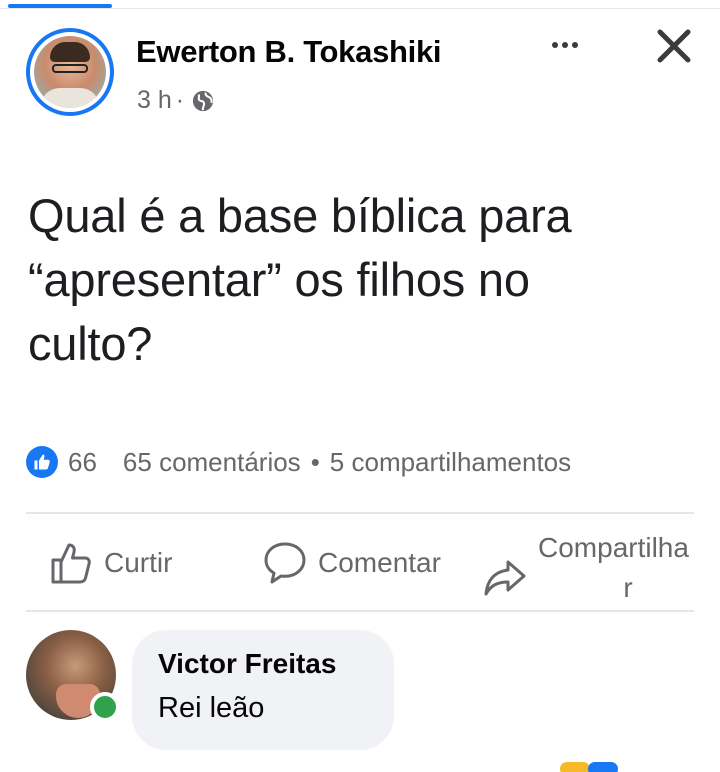  I want to click on like-reaction-icon, so click(42, 462).